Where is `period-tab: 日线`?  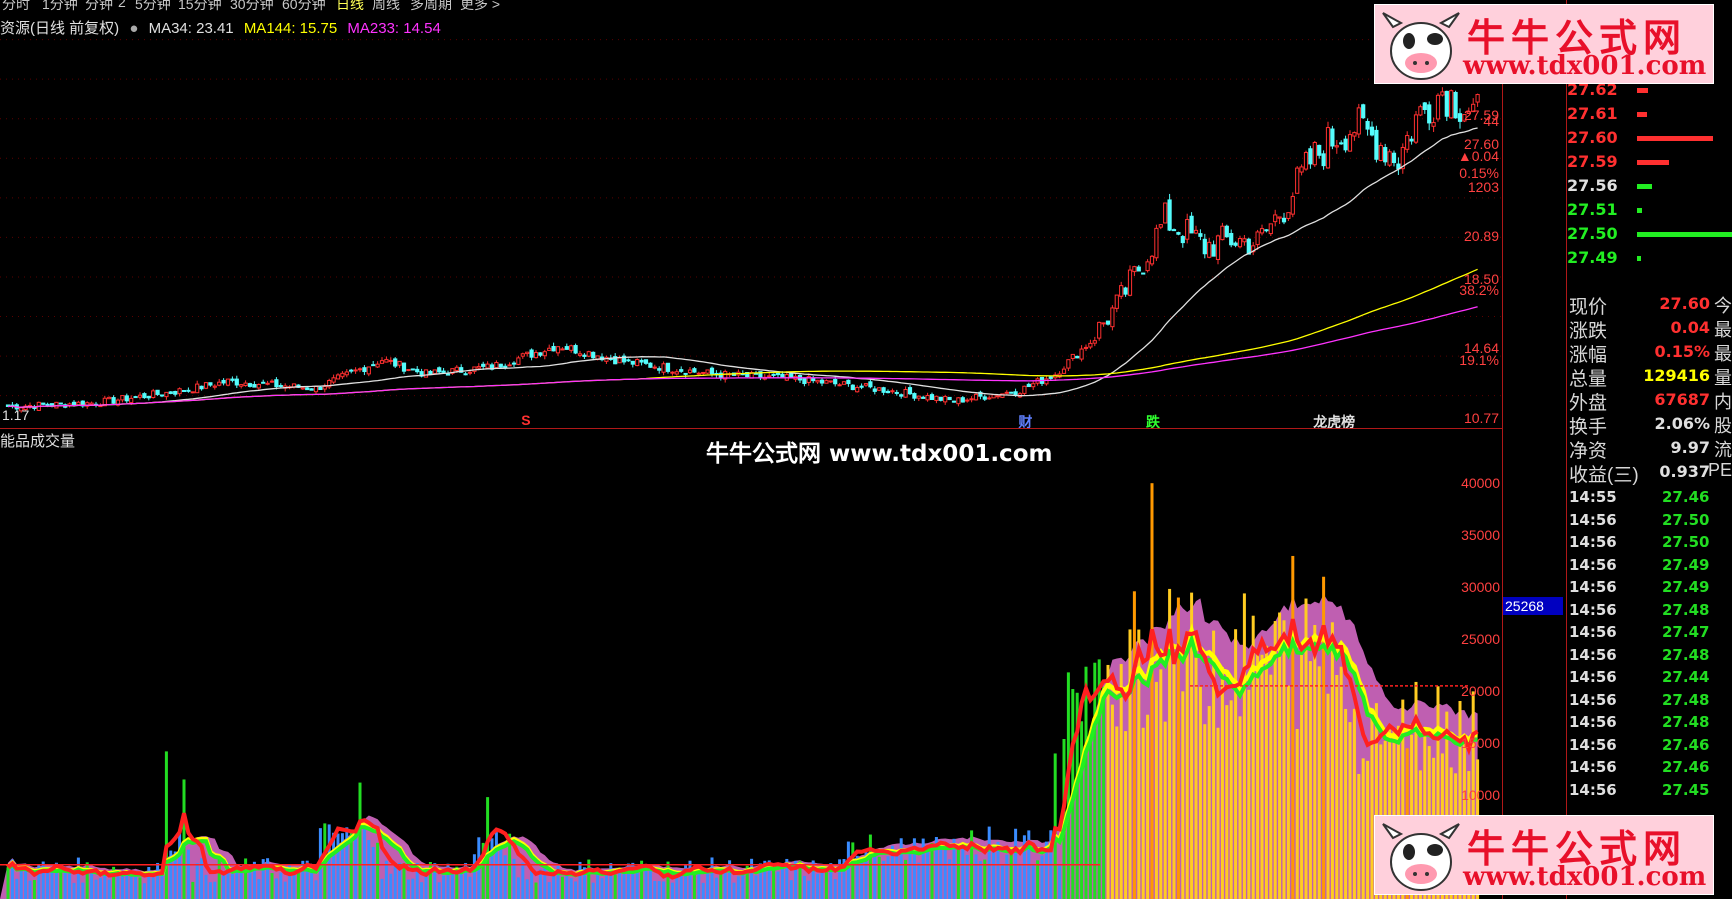
period-tab: 日线 is located at coordinates (350, 6).